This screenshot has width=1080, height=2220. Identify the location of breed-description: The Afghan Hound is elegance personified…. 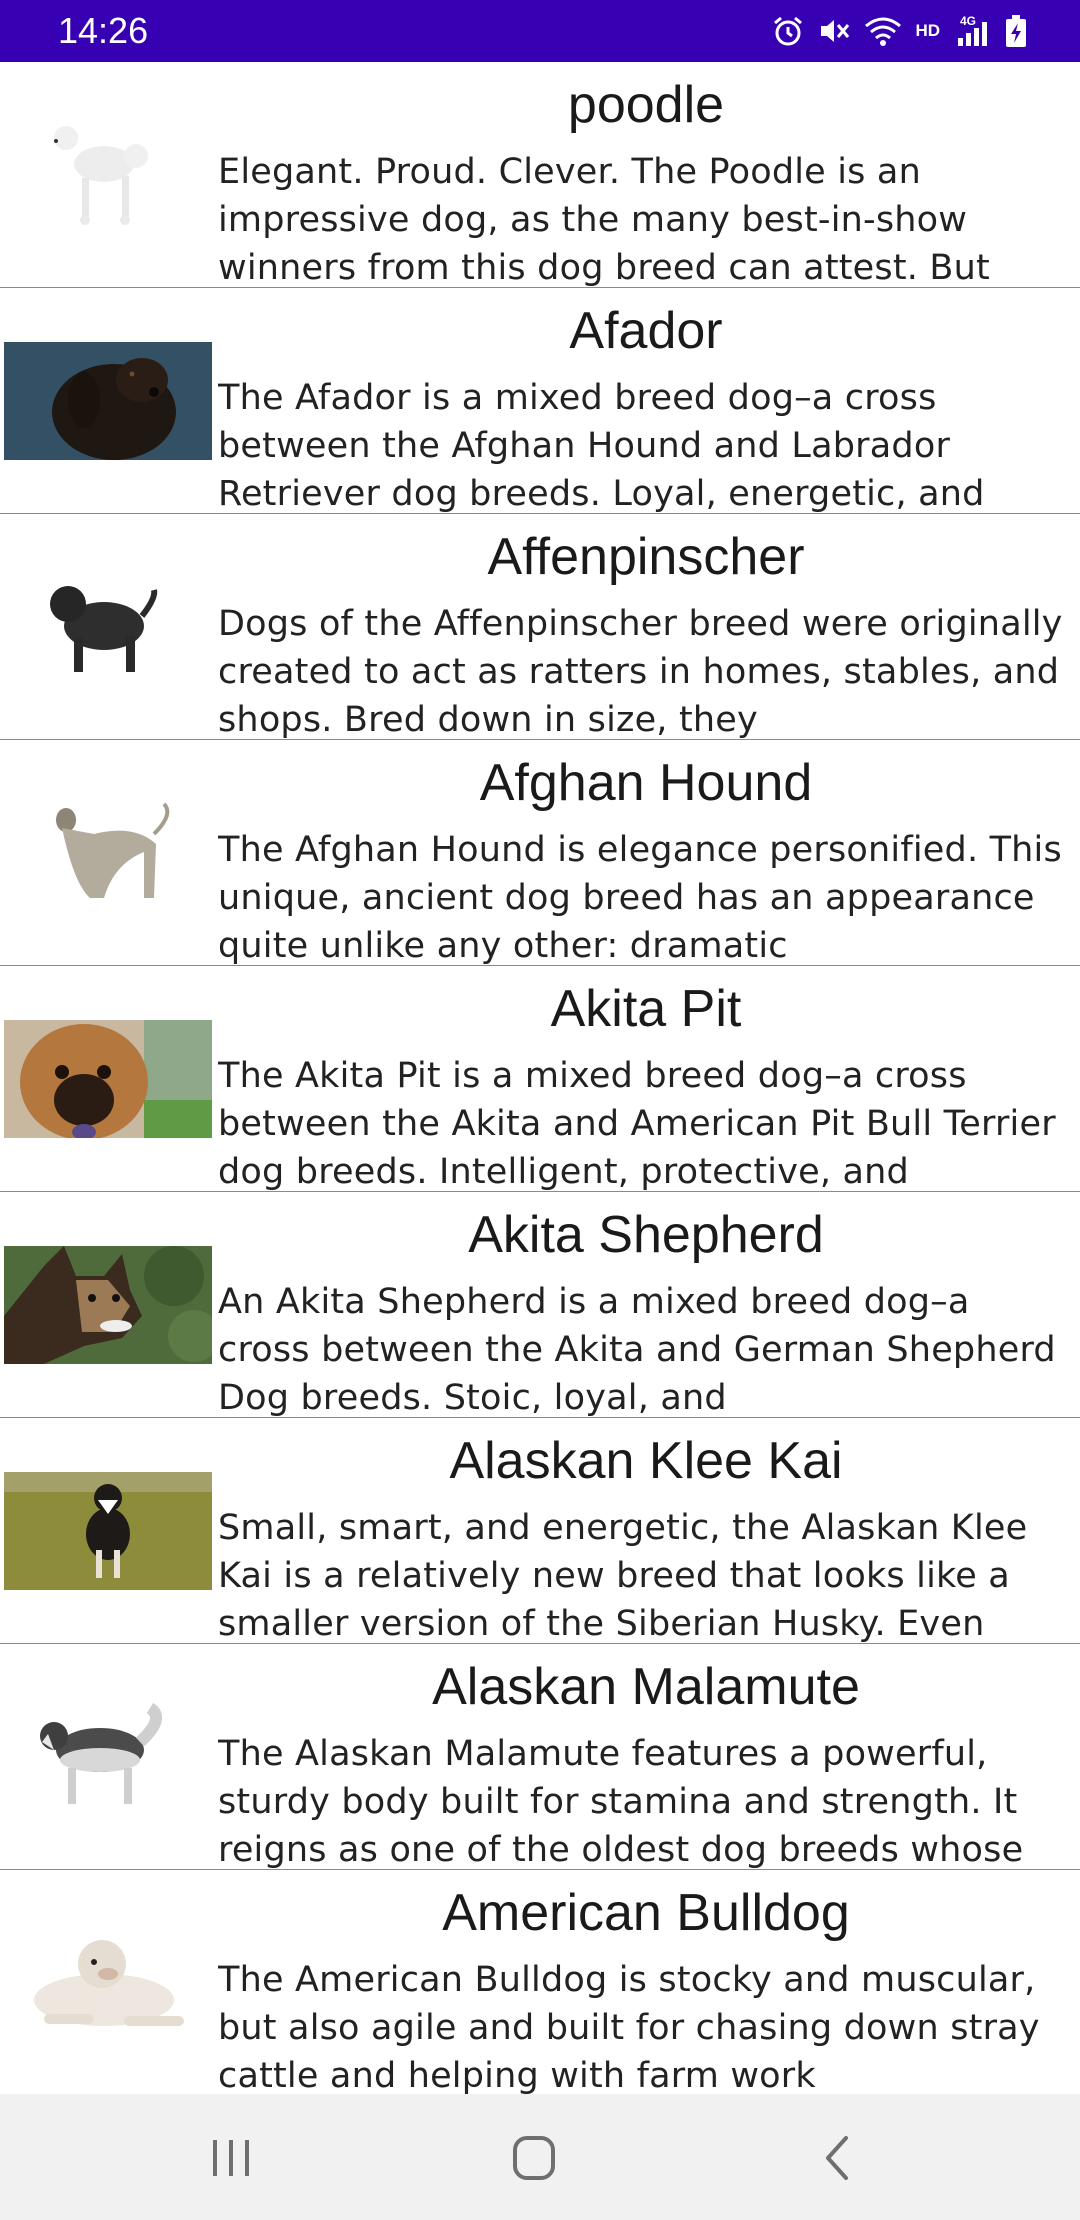
(640, 898).